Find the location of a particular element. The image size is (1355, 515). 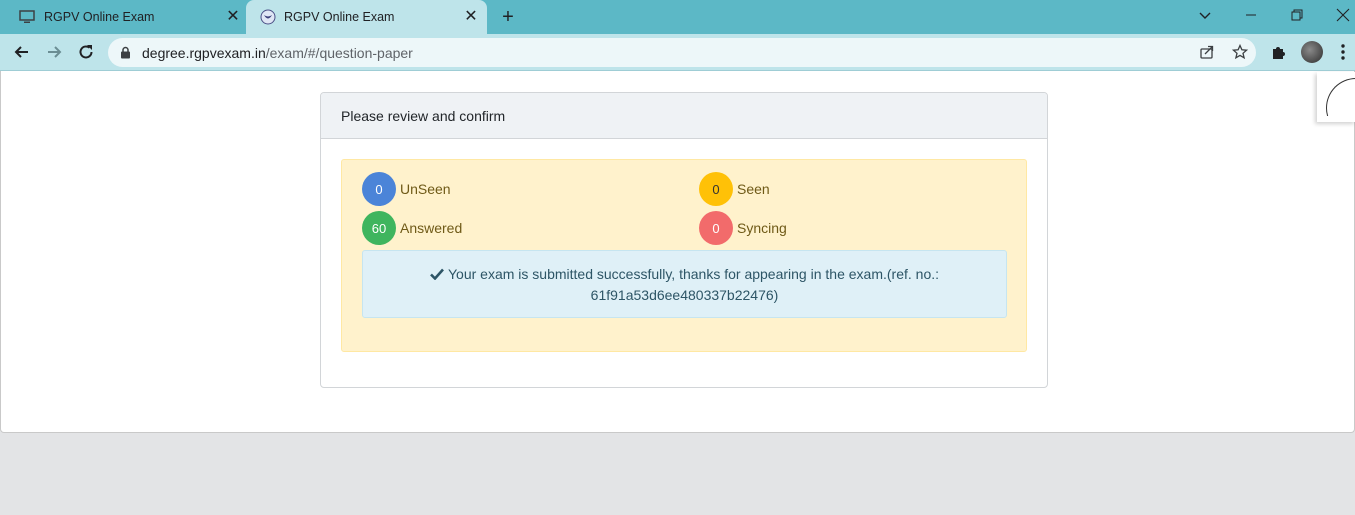

extensions-puzzle-icon is located at coordinates (1279, 52).